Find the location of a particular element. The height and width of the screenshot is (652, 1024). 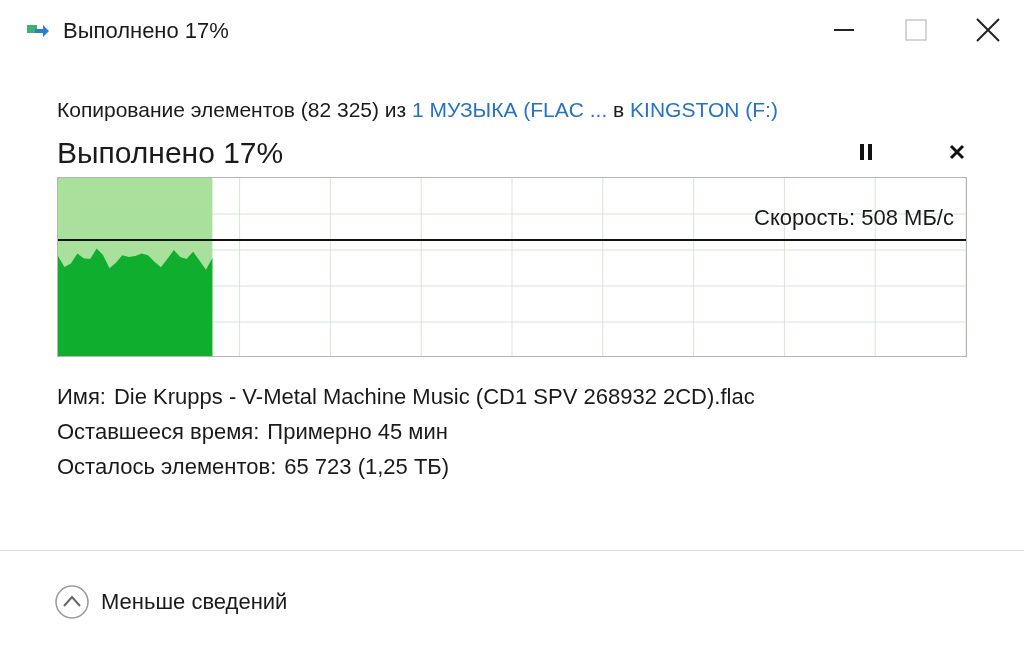

detail-value: 65 723 (1,25 ТБ) is located at coordinates (367, 467).